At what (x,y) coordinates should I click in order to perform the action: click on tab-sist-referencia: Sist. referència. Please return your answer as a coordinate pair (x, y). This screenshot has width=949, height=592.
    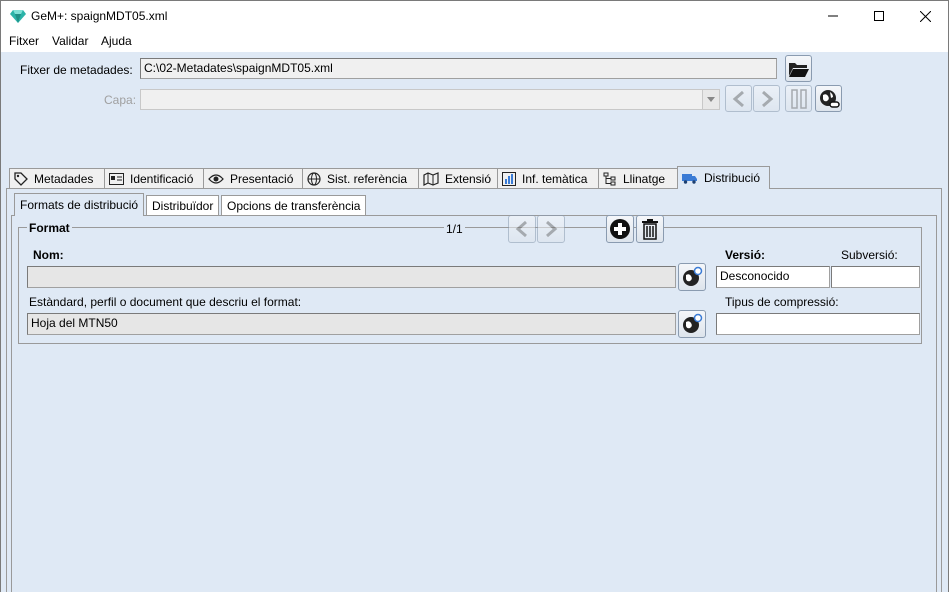
    Looking at the image, I should click on (360, 178).